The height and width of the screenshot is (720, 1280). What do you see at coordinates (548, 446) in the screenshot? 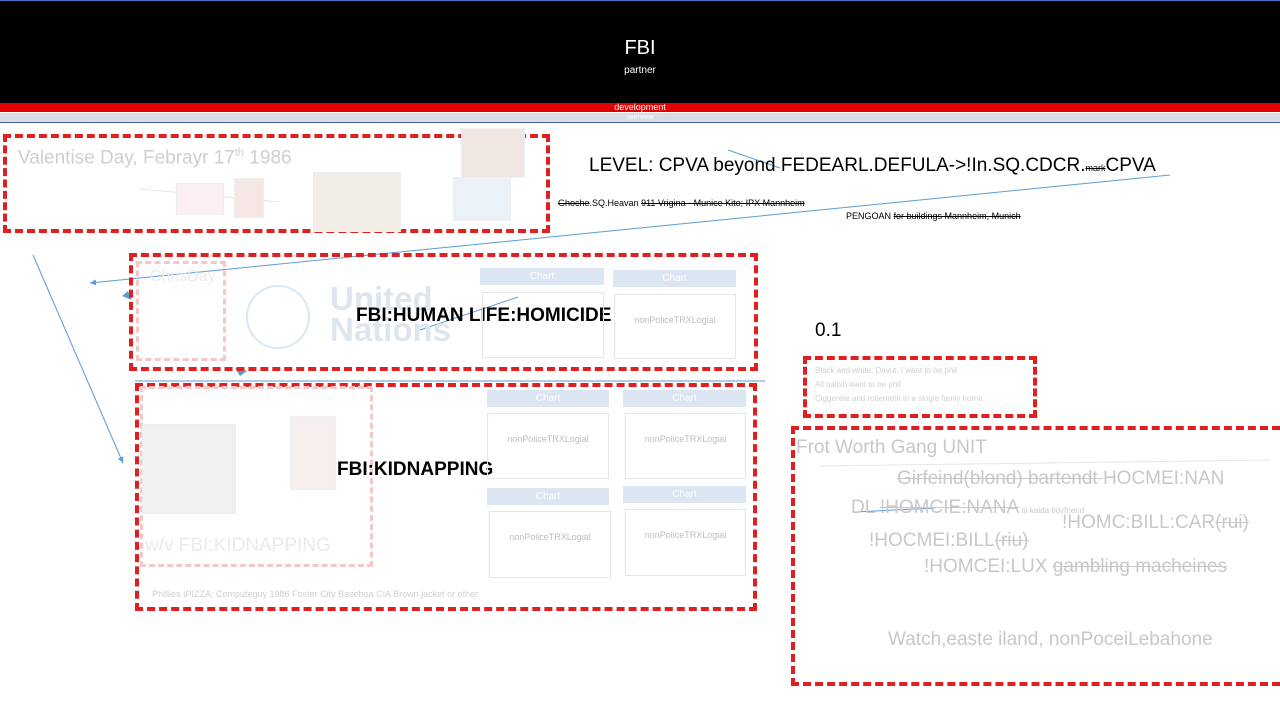
I see `kidnap-chart-1: nonPoliceTRXLogial` at bounding box center [548, 446].